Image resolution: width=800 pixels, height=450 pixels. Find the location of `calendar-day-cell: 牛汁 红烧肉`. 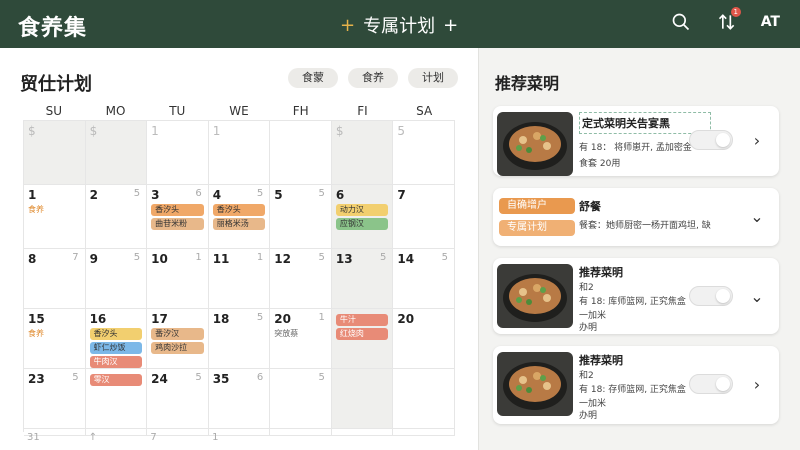

calendar-day-cell: 牛汁 红烧肉 is located at coordinates (362, 339).